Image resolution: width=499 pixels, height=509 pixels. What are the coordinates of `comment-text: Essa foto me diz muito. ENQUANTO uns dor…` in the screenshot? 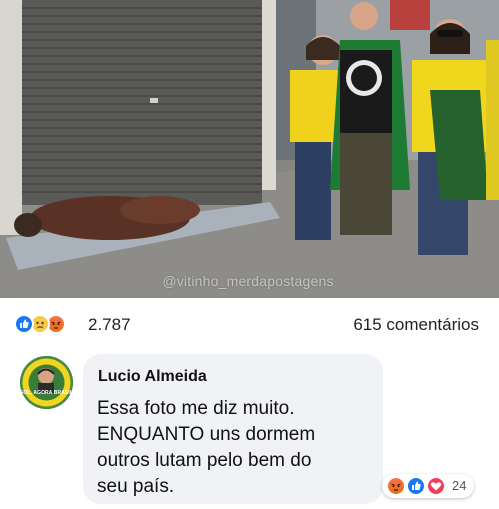 It's located at (237, 448).